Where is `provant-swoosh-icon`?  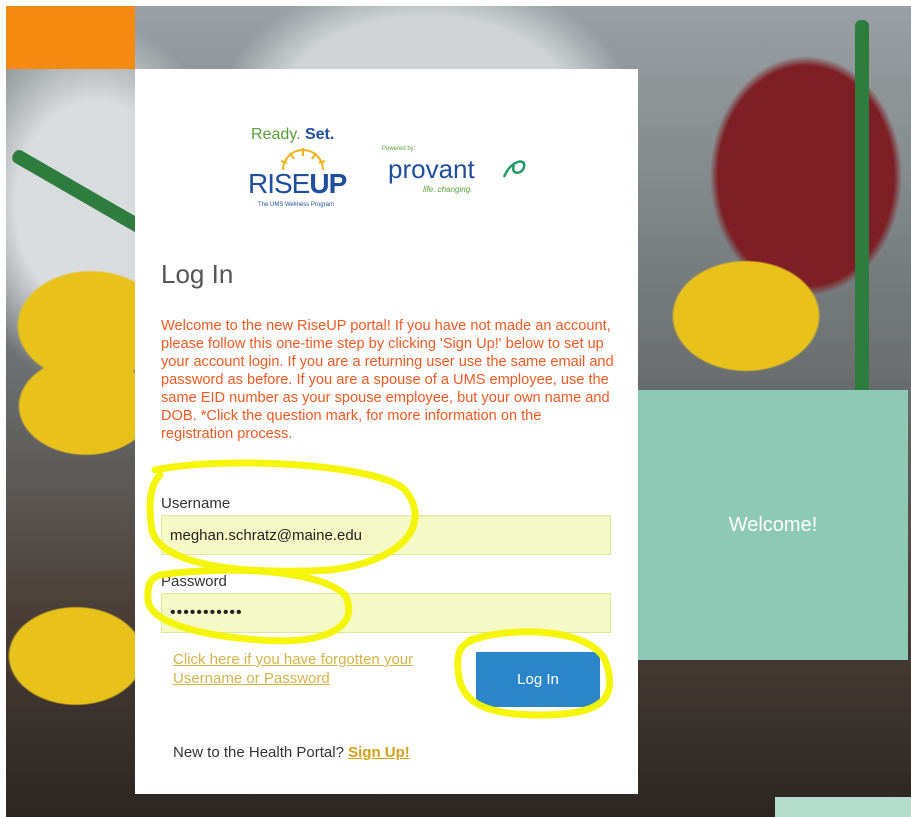 provant-swoosh-icon is located at coordinates (514, 169).